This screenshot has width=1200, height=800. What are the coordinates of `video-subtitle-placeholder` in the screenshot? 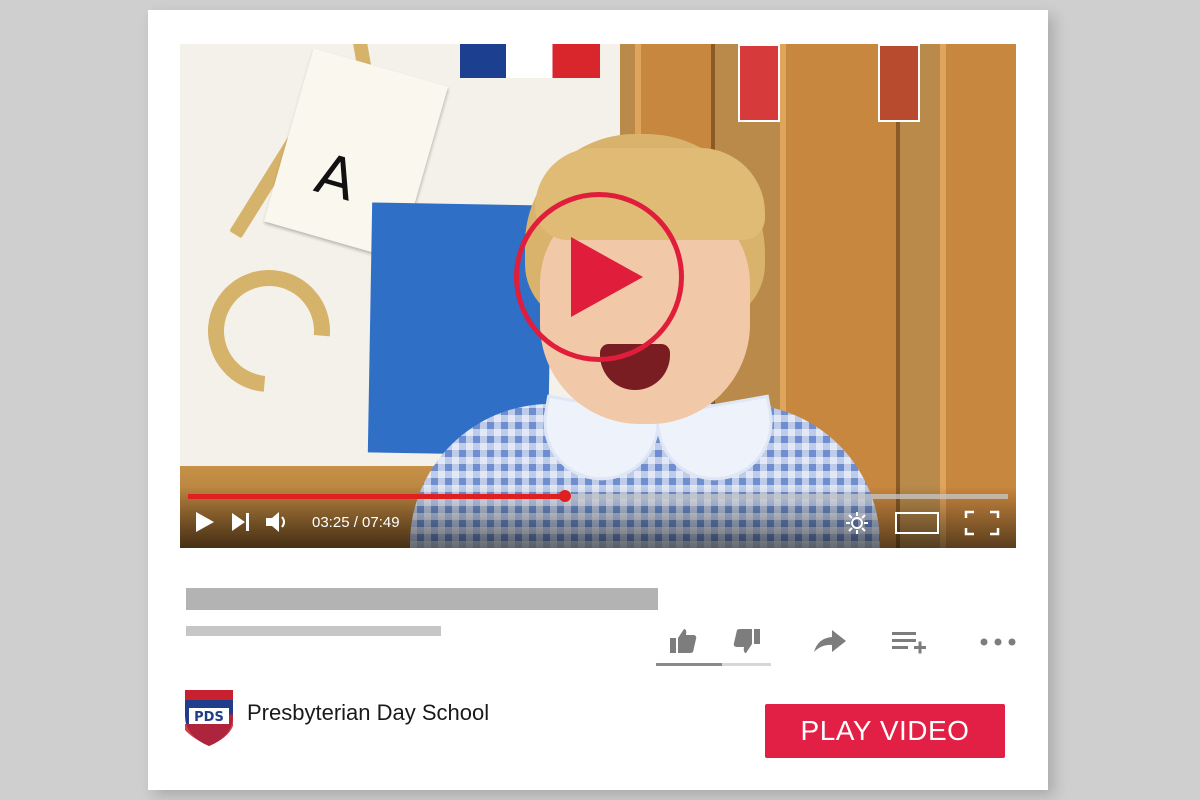 It's located at (313, 631).